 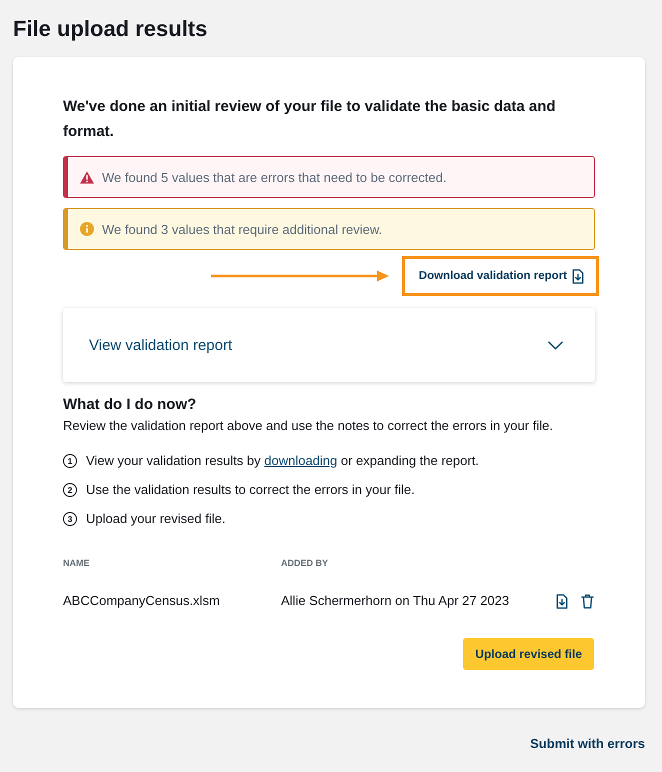 What do you see at coordinates (70, 461) in the screenshot?
I see `step-number: 1` at bounding box center [70, 461].